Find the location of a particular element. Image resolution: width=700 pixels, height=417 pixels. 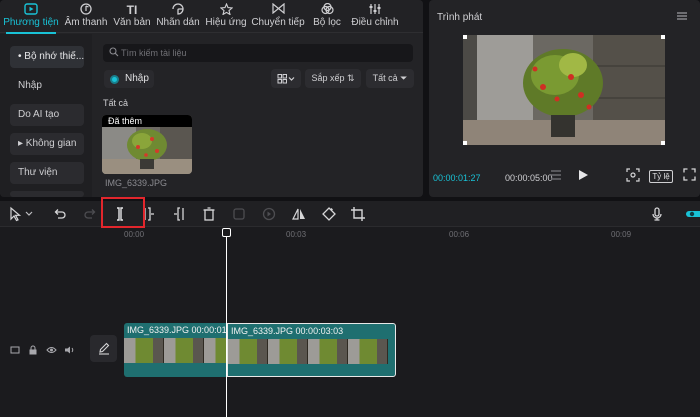

track-header is located at coordinates (58, 322).